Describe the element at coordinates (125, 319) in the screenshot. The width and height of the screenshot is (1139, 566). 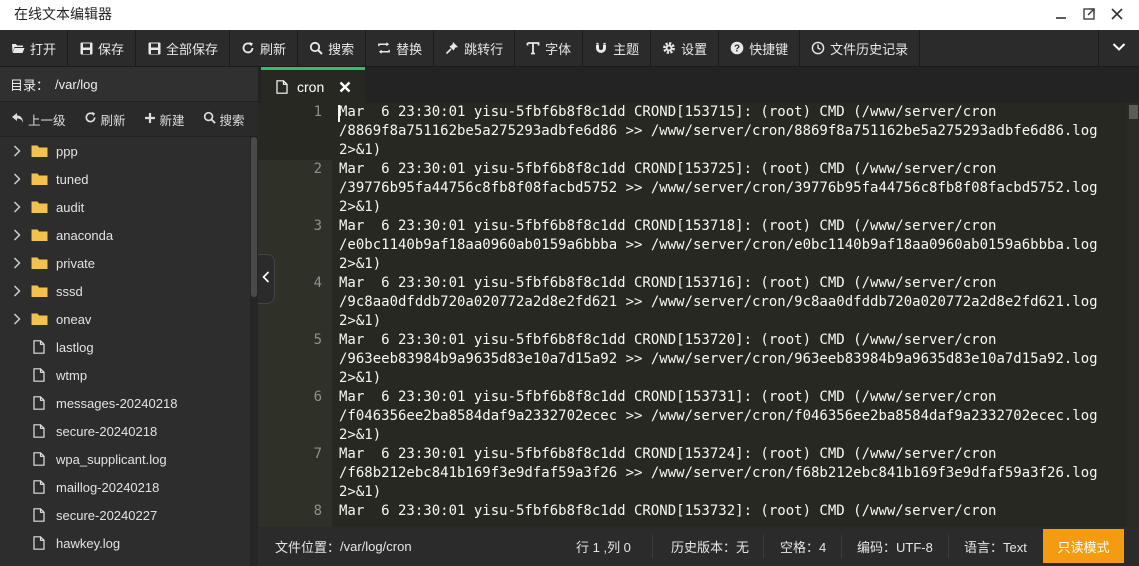
I see `folder-item: oneav` at that location.